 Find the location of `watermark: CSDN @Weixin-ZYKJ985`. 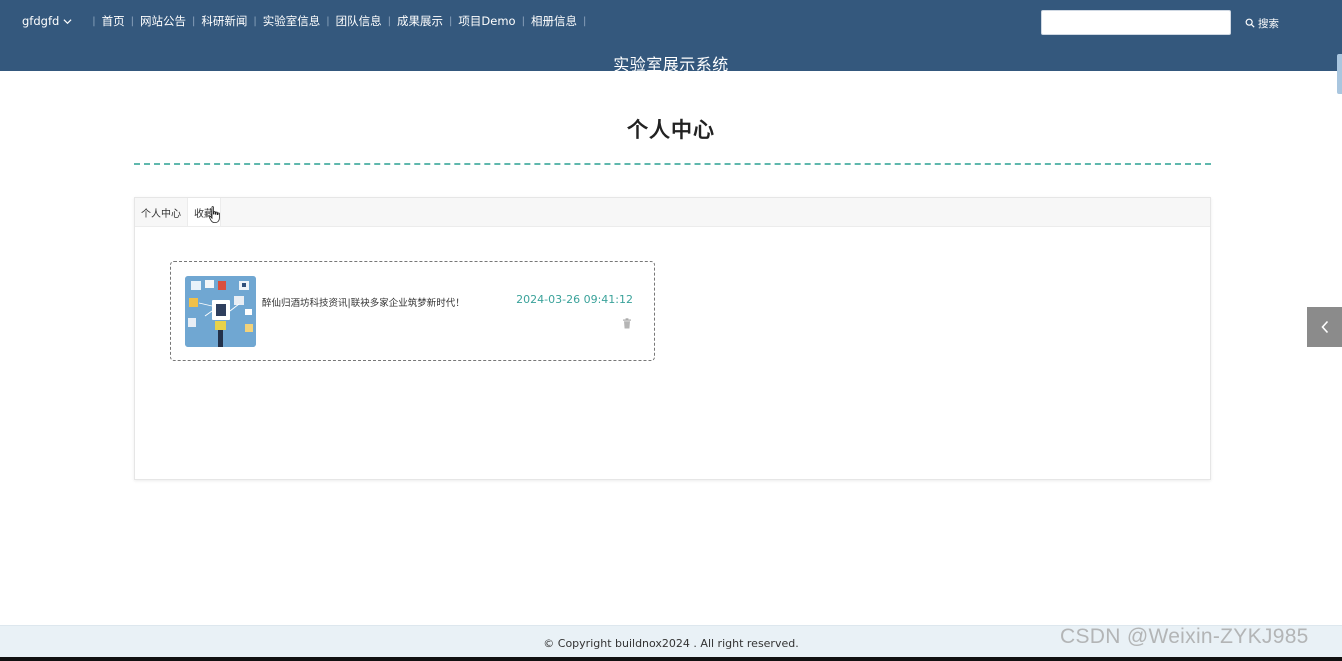

watermark: CSDN @Weixin-ZYKJ985 is located at coordinates (1184, 636).